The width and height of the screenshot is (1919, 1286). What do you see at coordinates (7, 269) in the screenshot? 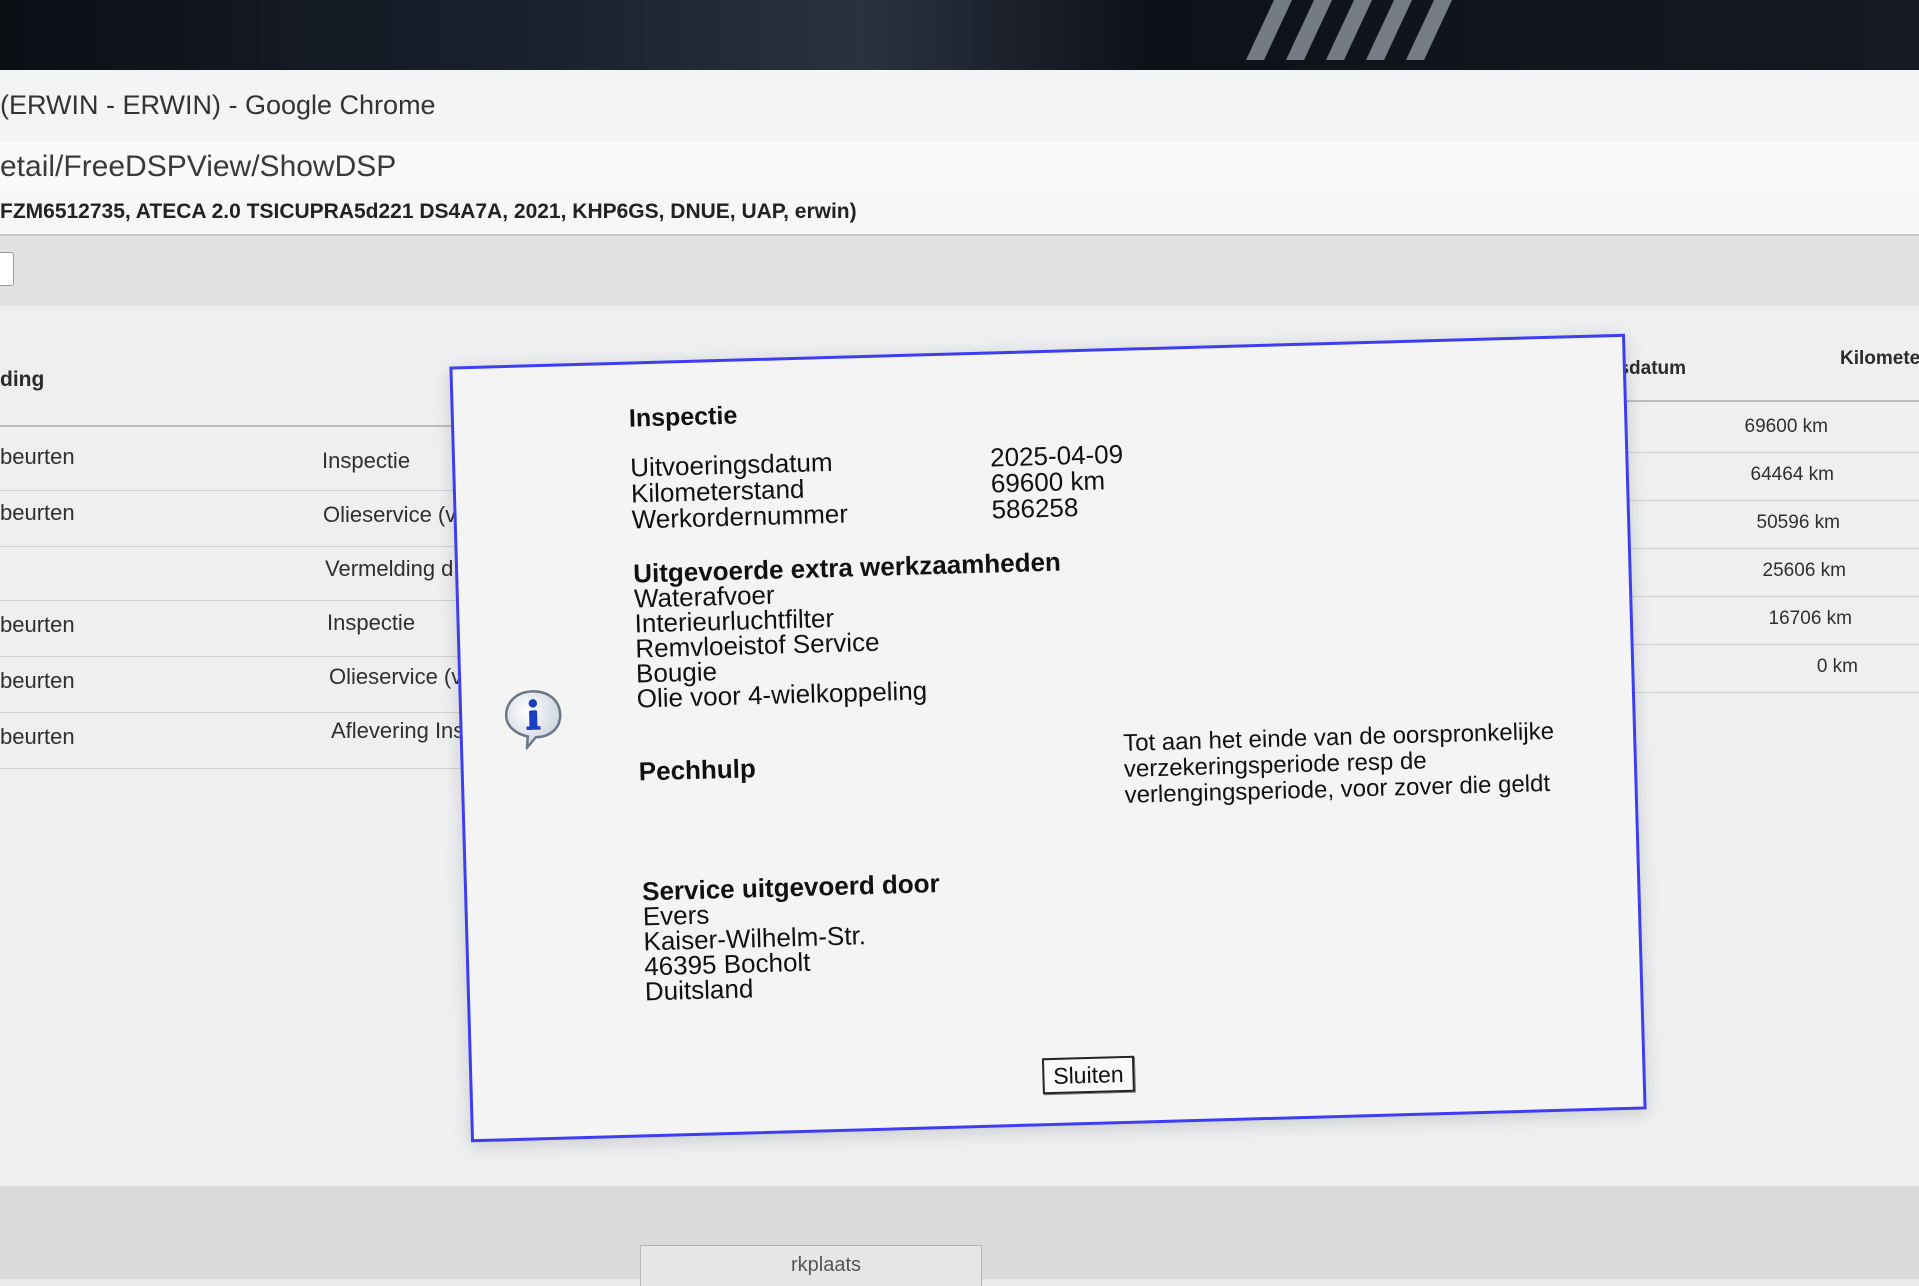
I see `toolbar-button` at bounding box center [7, 269].